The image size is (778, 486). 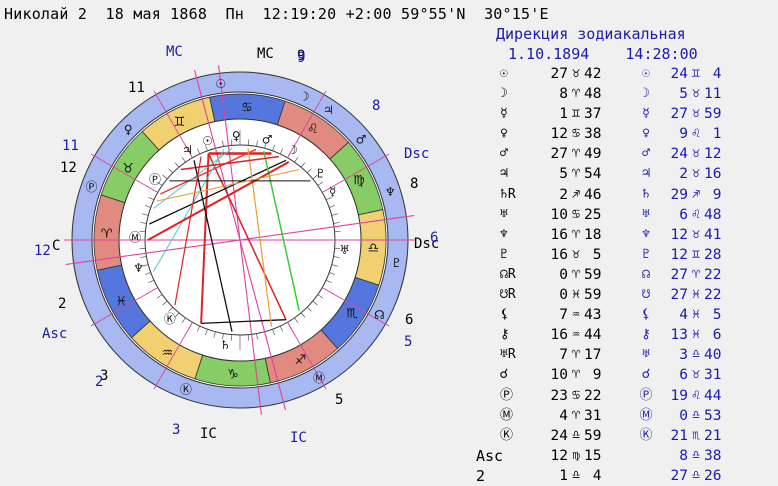 I want to click on position-row: ☉ 27 ♉ 42, so click(x=539, y=74).